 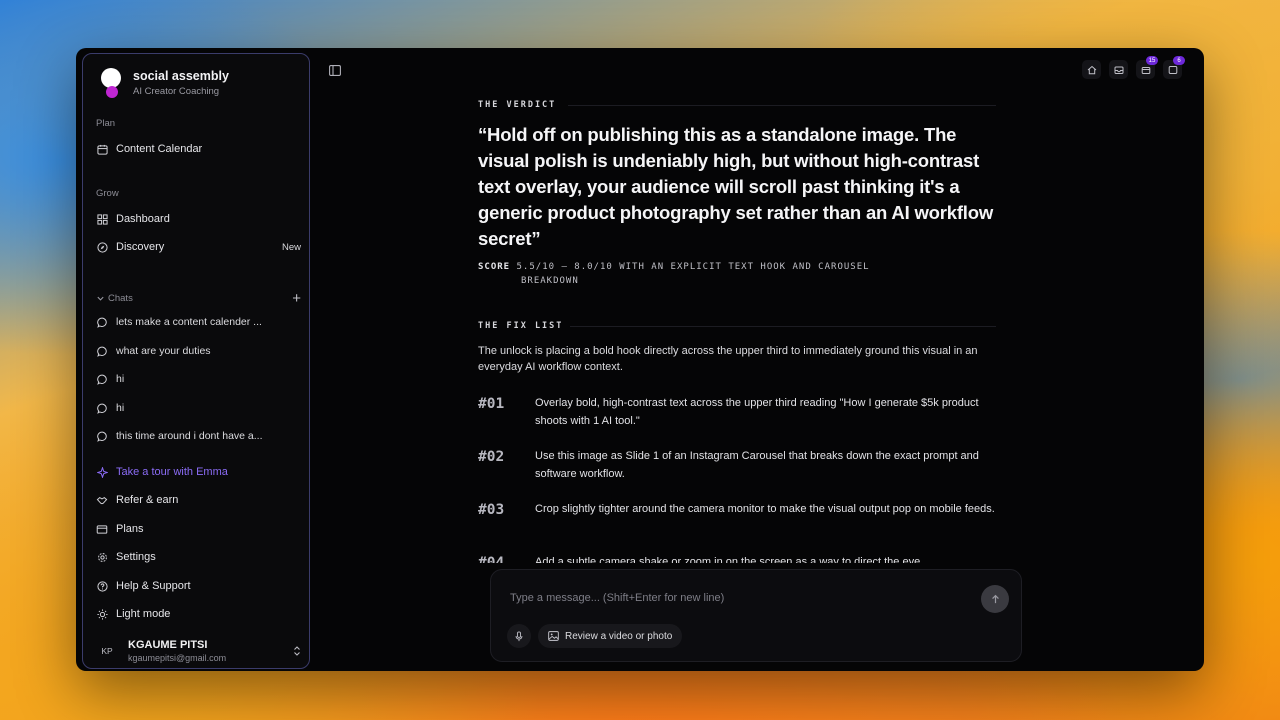 I want to click on sidebar-item-plans: Plans, so click(x=198, y=529).